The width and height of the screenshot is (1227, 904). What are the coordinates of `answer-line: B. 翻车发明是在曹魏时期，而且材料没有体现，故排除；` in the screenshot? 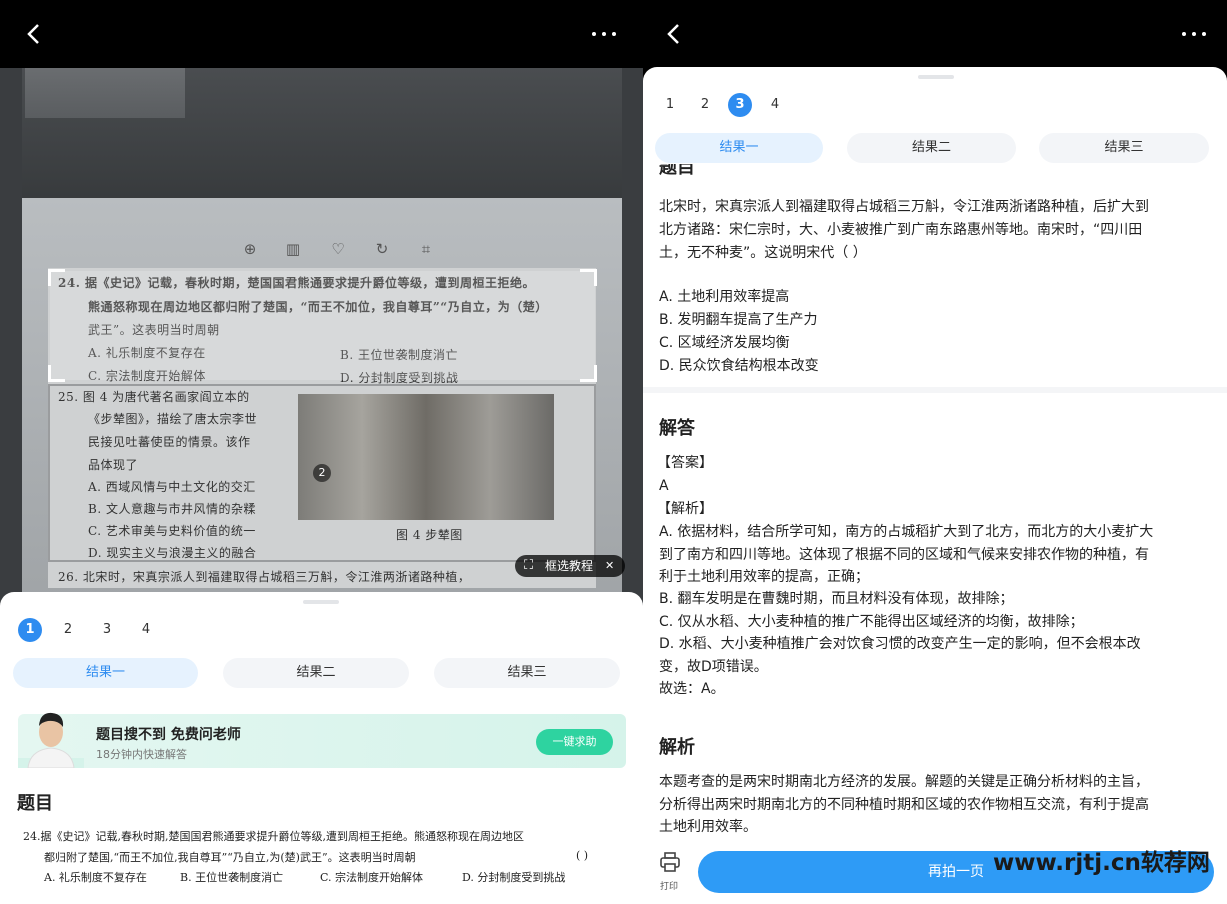 It's located at (836, 599).